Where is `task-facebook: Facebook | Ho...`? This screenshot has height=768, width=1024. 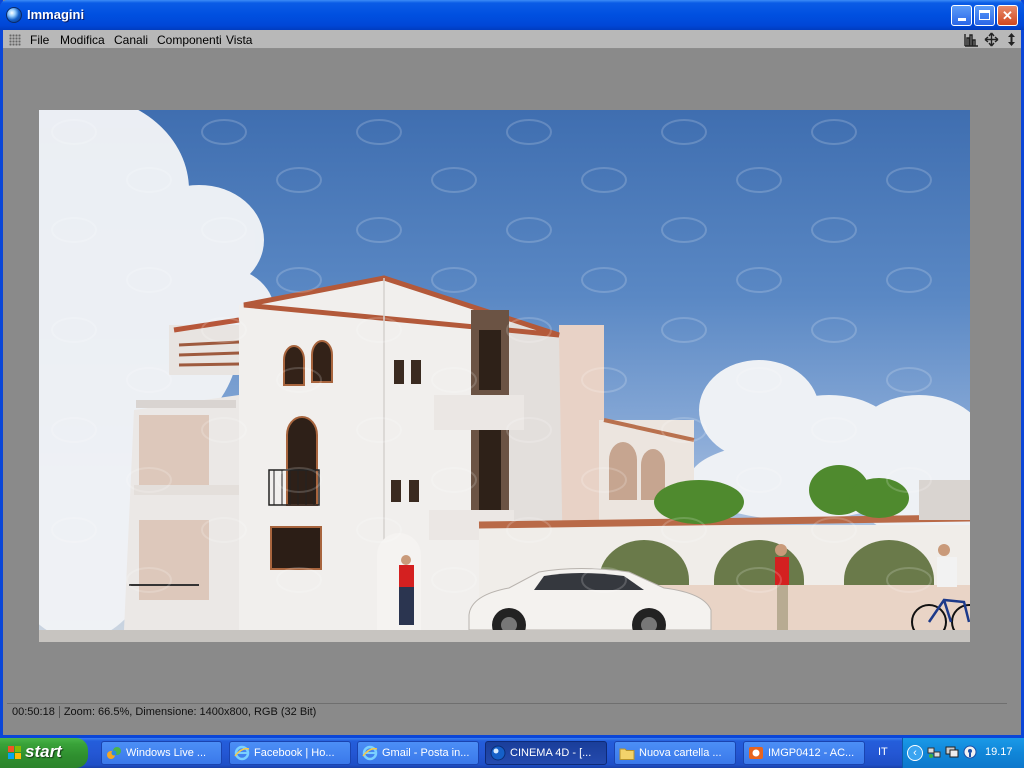 task-facebook: Facebook | Ho... is located at coordinates (290, 753).